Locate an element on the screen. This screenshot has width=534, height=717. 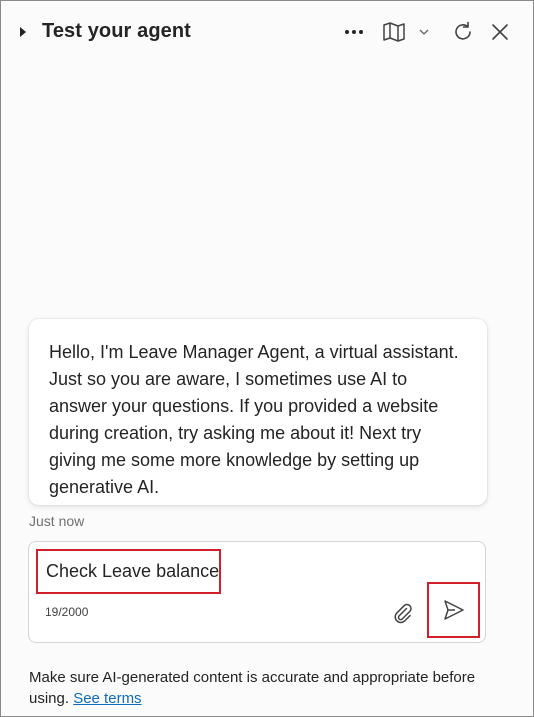
message-input: Check Leave balance is located at coordinates (128, 571).